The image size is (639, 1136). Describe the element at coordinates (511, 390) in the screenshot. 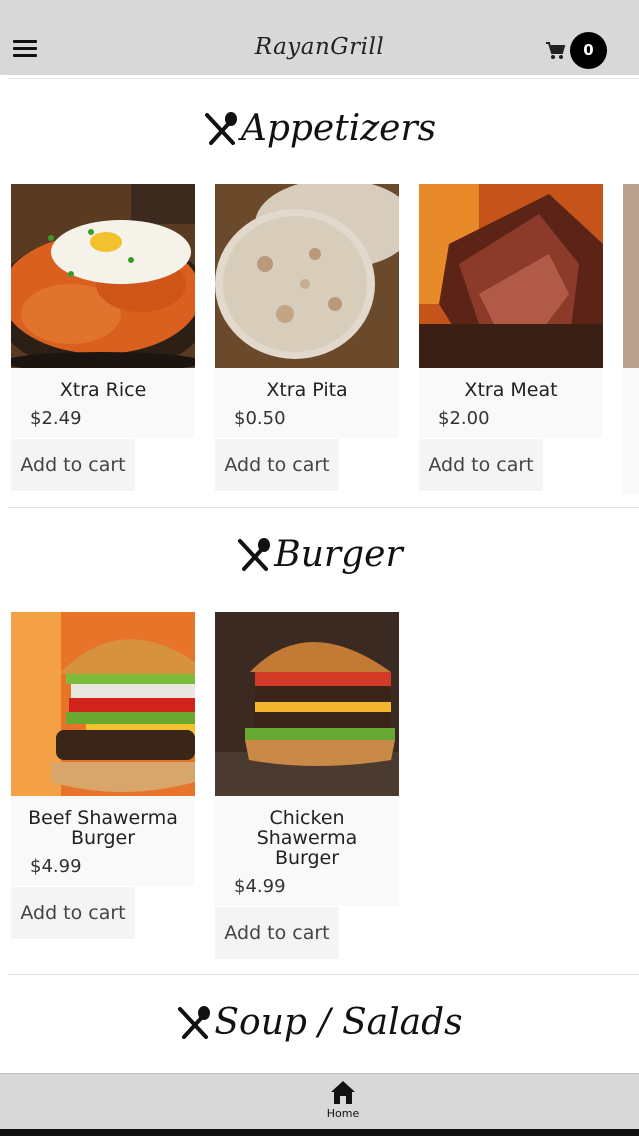

I see `product-name: Xtra Meat` at that location.